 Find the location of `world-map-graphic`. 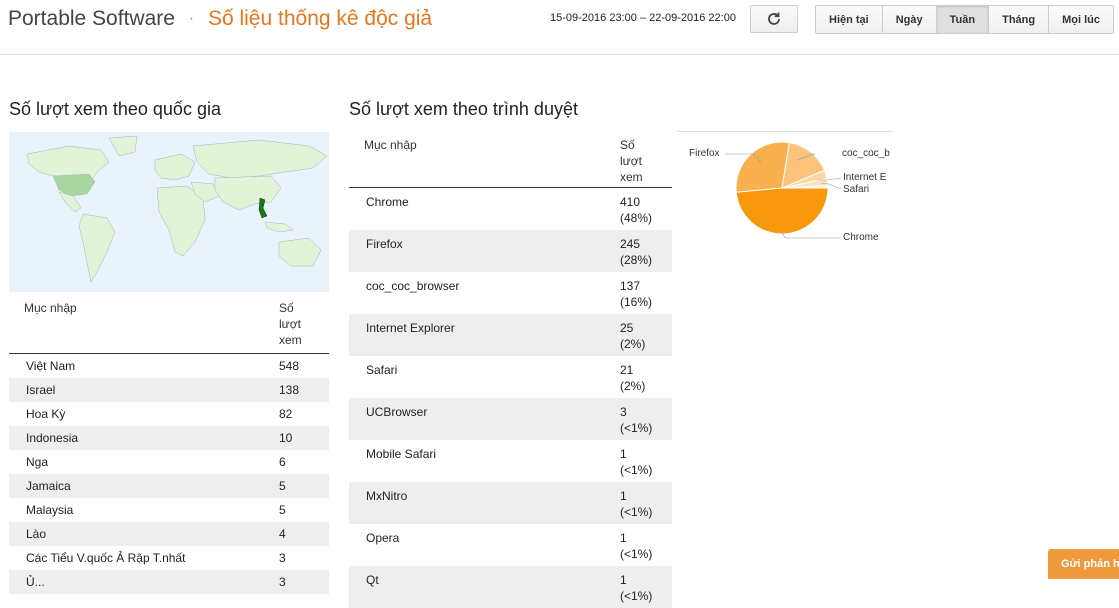

world-map-graphic is located at coordinates (169, 212).